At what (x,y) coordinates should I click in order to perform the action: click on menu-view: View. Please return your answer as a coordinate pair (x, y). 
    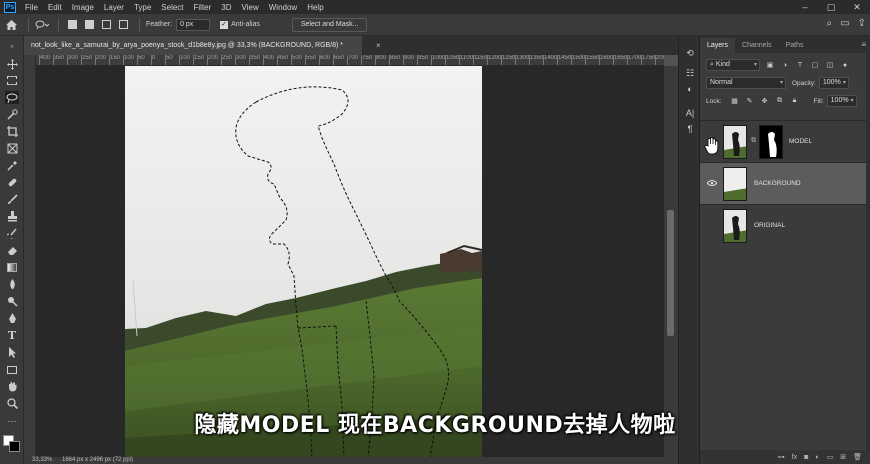
    Looking at the image, I should click on (250, 7).